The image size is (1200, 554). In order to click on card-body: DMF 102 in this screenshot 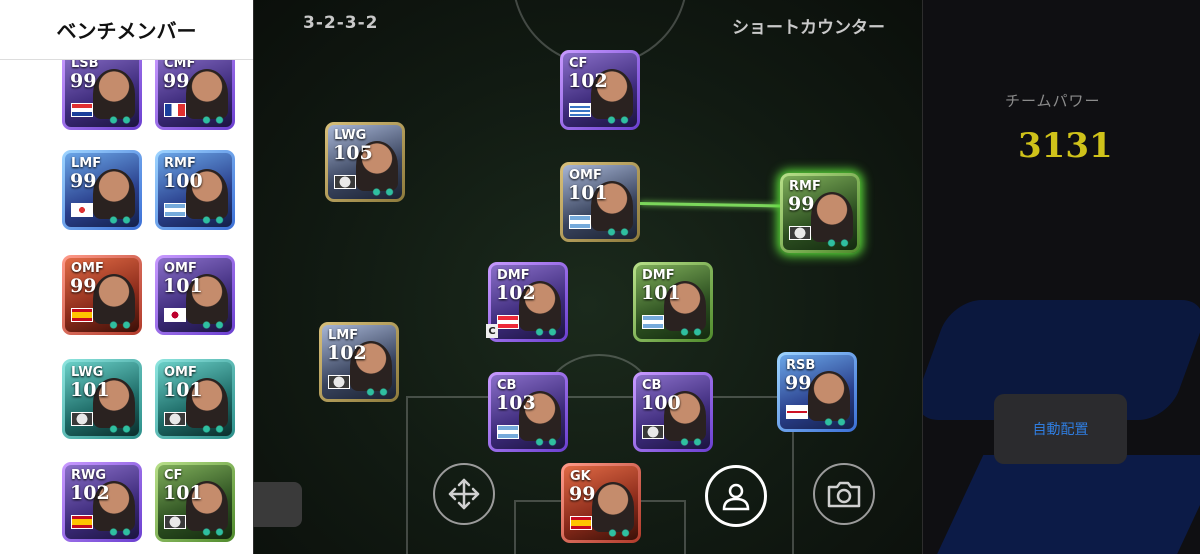, I will do `click(528, 302)`.